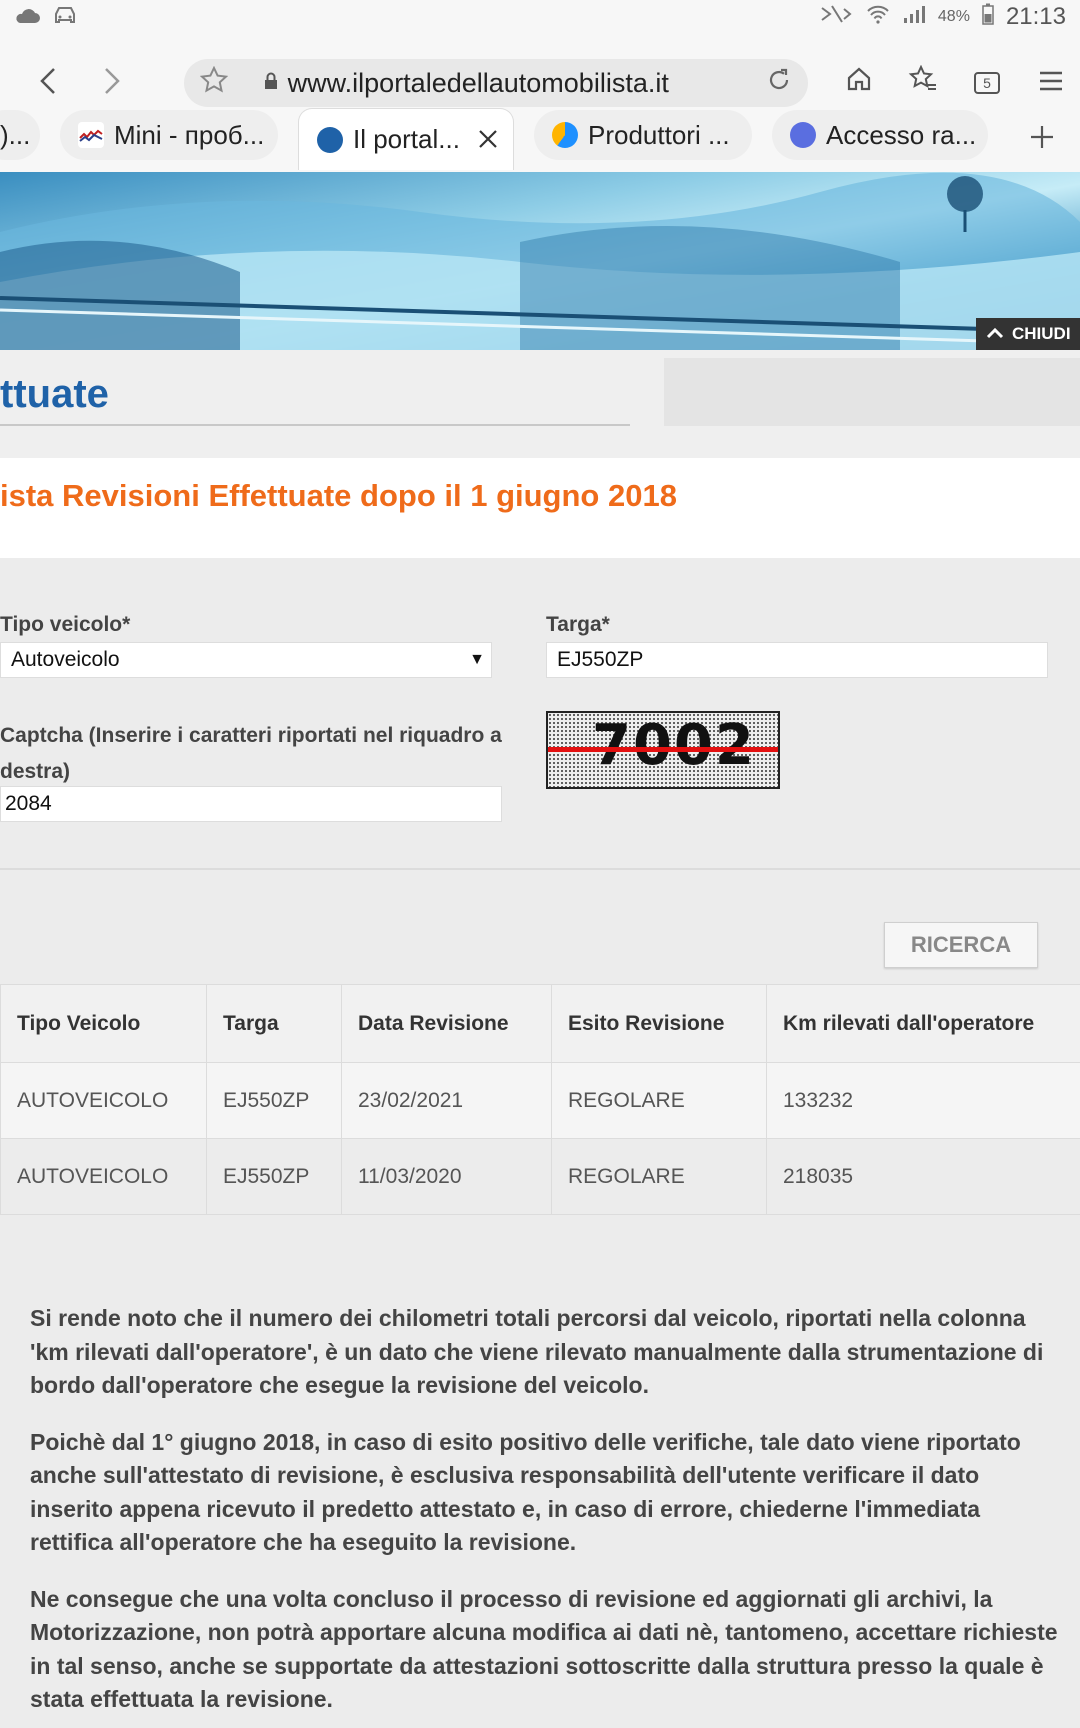  What do you see at coordinates (988, 17) in the screenshot?
I see `battery-icon` at bounding box center [988, 17].